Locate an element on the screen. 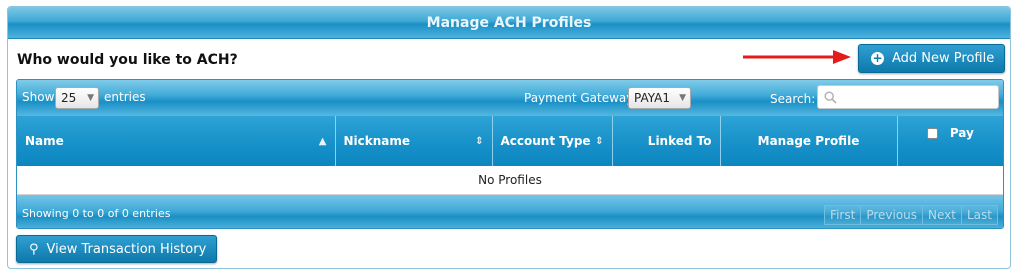 Image resolution: width=1018 pixels, height=276 pixels. entries-info: Showing 0 to 0 of 0 entries is located at coordinates (96, 213).